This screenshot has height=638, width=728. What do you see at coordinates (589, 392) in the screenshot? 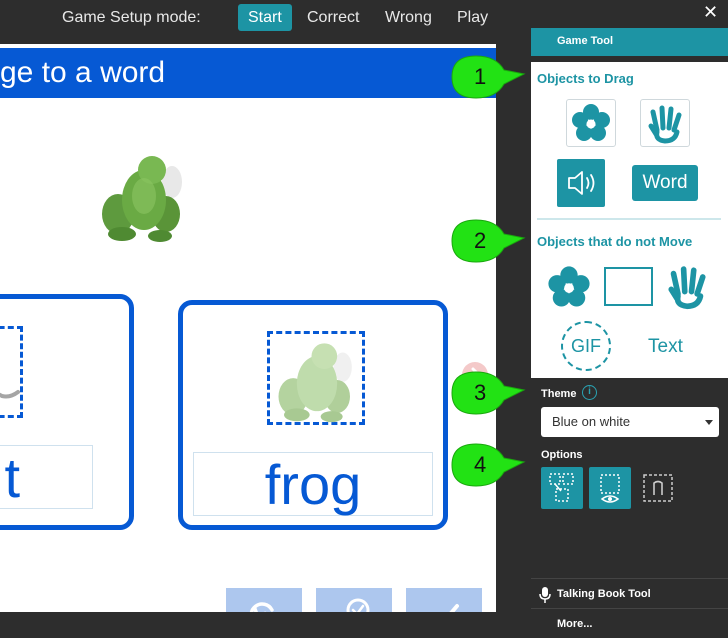
I see `info-icon: i` at bounding box center [589, 392].